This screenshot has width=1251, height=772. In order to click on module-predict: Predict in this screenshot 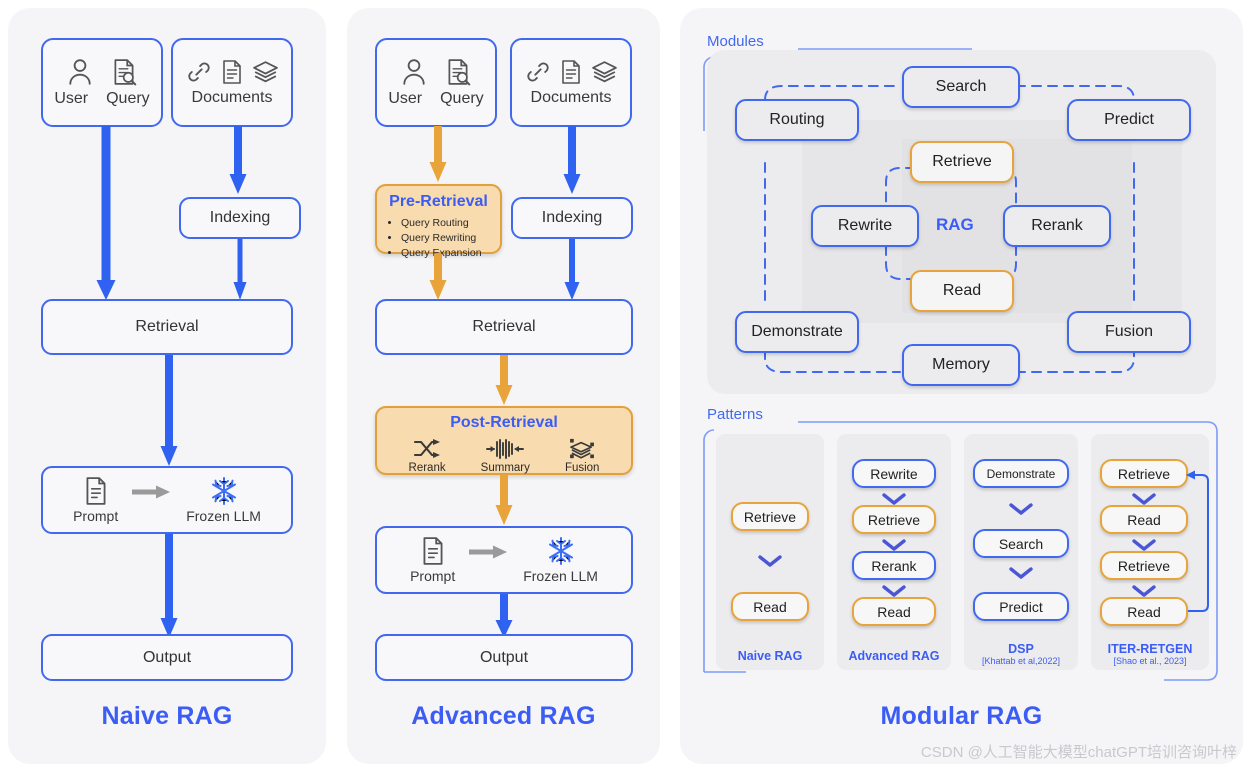, I will do `click(1129, 120)`.